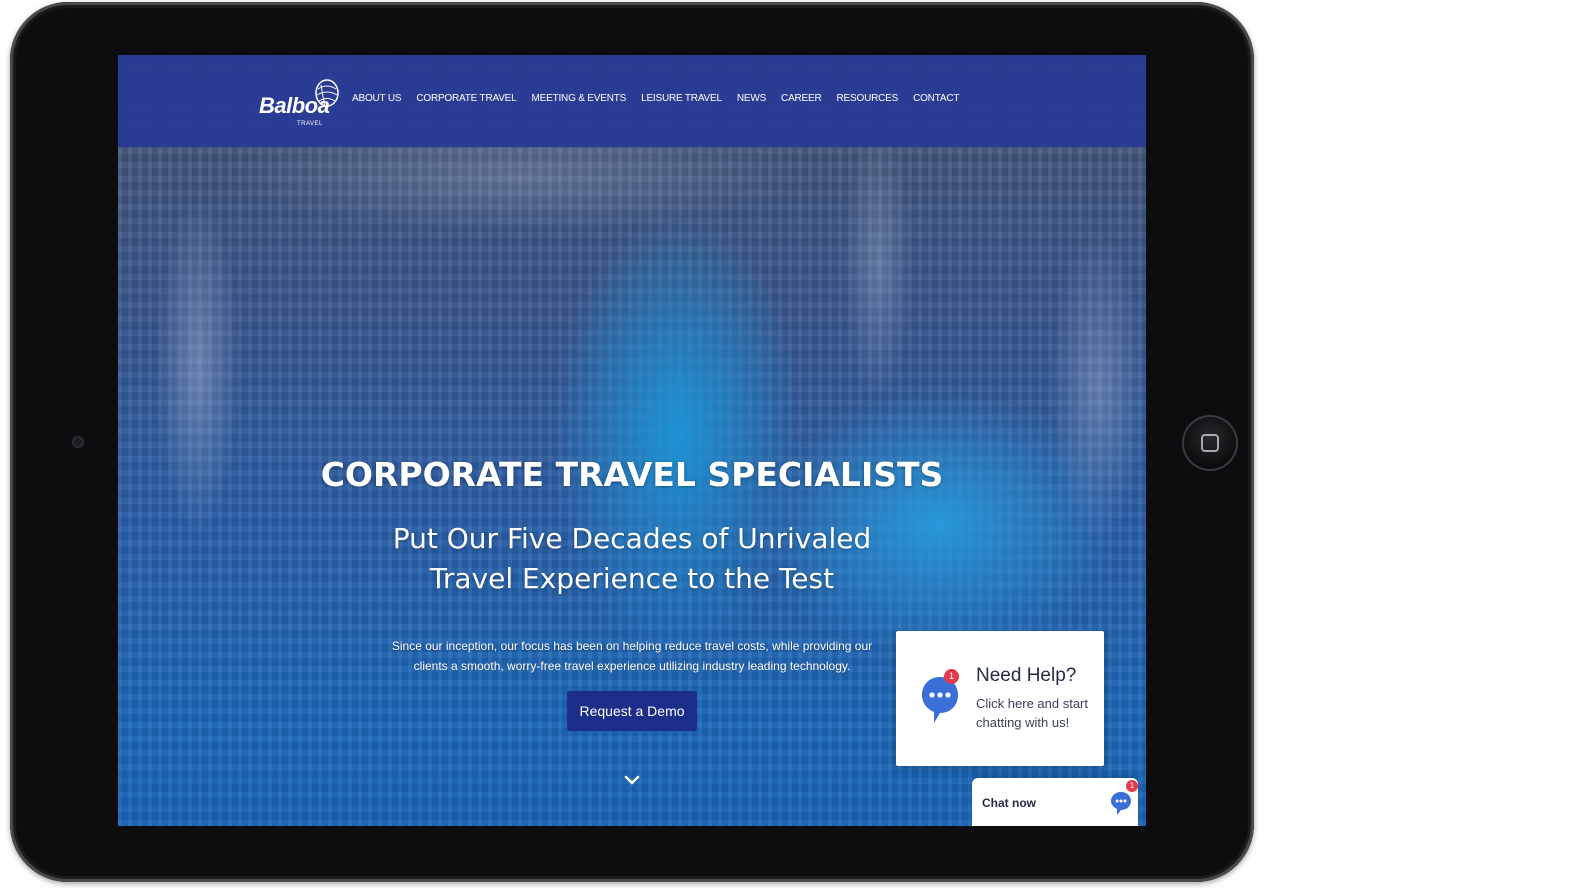 This screenshot has width=1577, height=890. Describe the element at coordinates (632, 474) in the screenshot. I see `hero-title: CORPORATE TRAVEL SPECIALISTS` at that location.